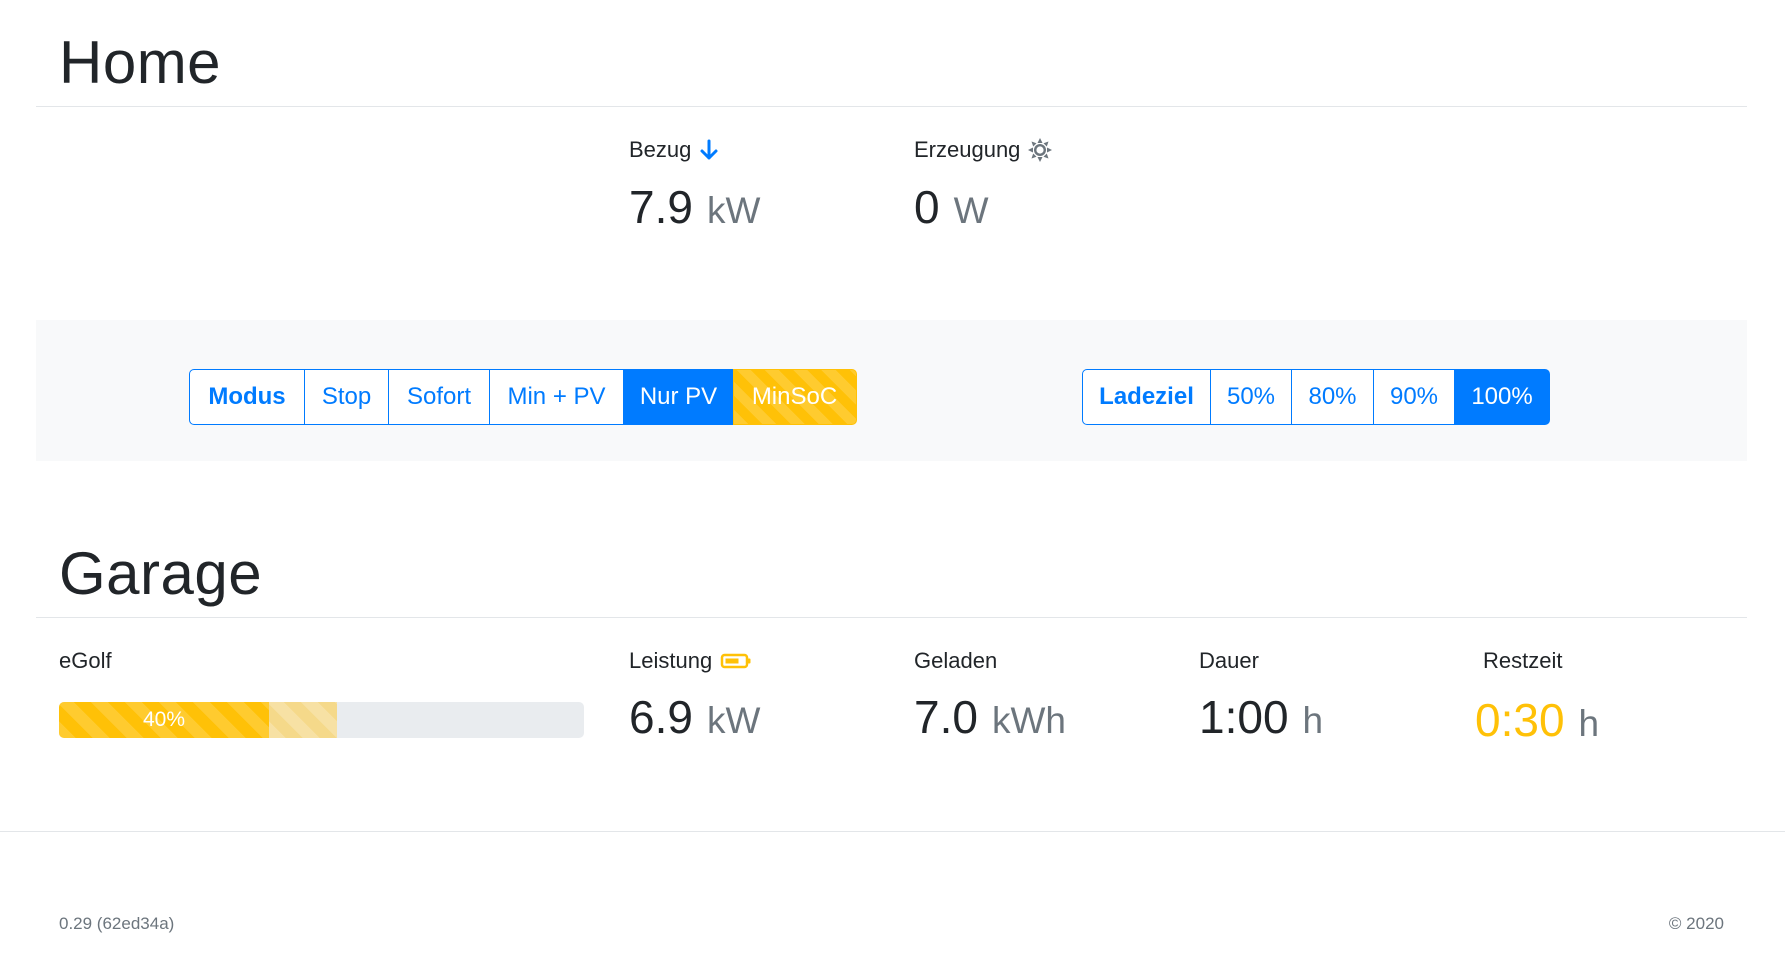 This screenshot has width=1785, height=977. I want to click on erzeugung-value: 0 W, so click(951, 207).